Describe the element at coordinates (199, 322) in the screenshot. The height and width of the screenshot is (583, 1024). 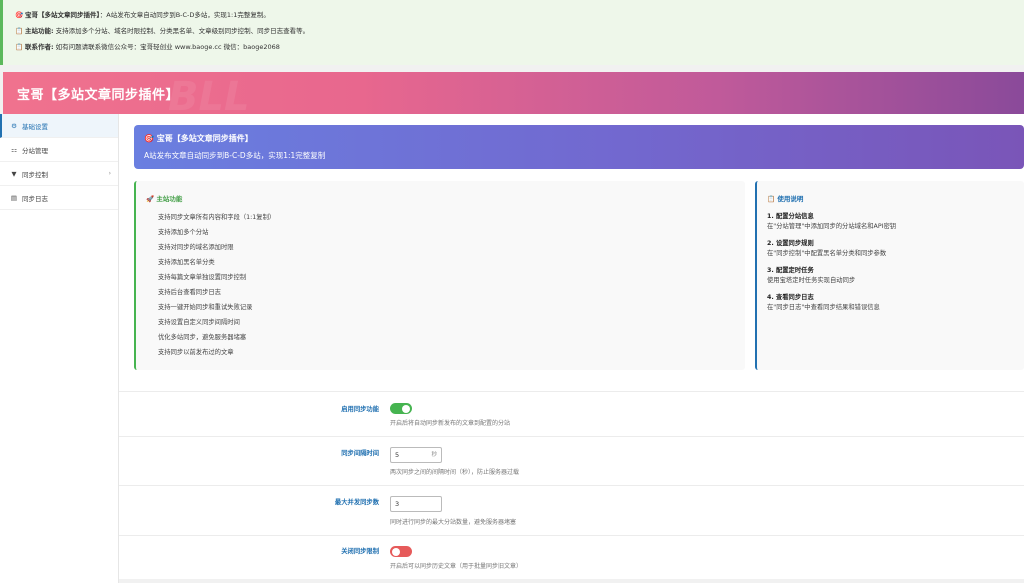
I see `feature-item: 支持设置自定义同步间隔时间` at that location.